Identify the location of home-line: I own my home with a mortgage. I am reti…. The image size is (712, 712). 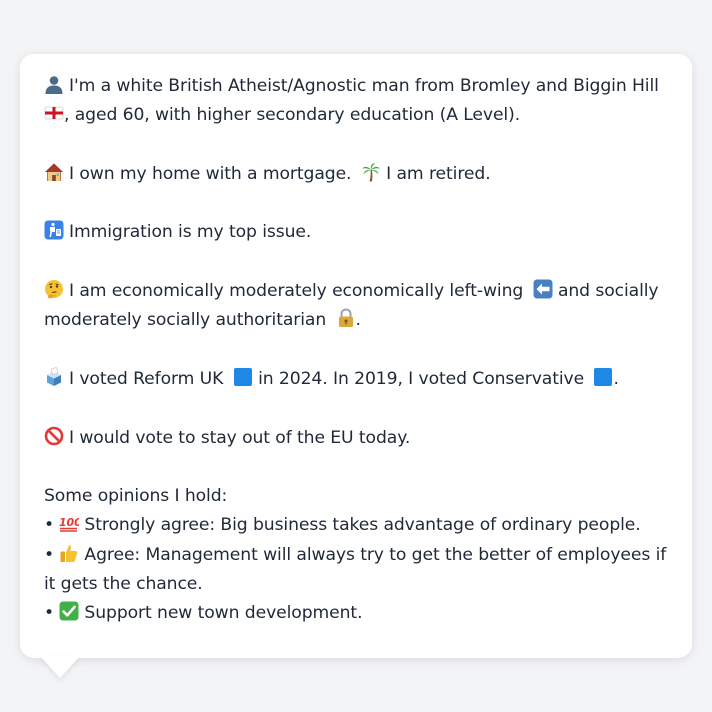
(356, 174).